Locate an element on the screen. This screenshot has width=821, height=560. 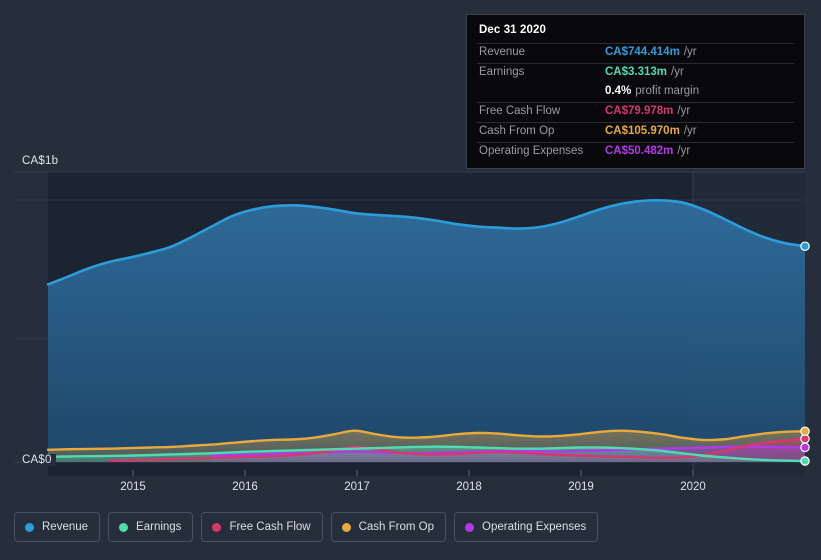
legend-item-revenue: Revenue is located at coordinates (57, 527).